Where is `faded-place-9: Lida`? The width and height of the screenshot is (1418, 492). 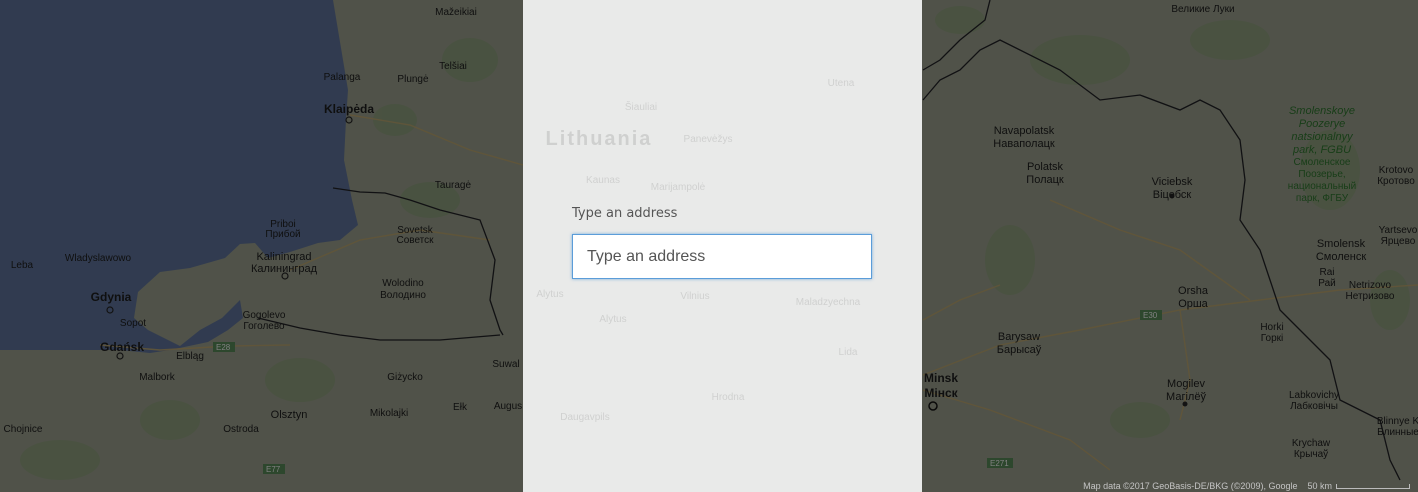
faded-place-9: Lida is located at coordinates (848, 352).